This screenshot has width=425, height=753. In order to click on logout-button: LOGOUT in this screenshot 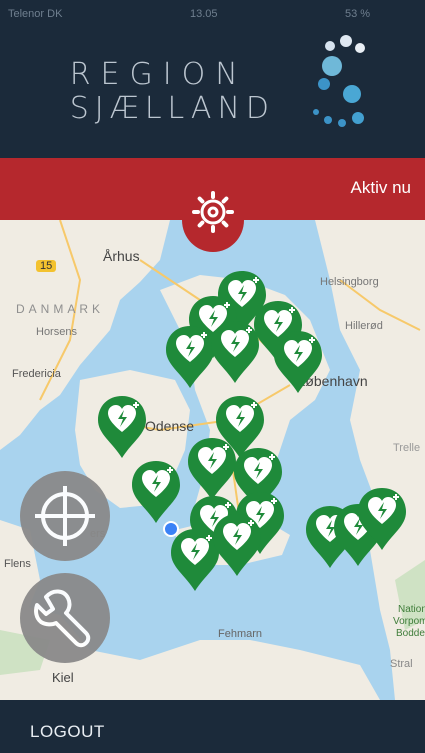, I will do `click(67, 732)`.